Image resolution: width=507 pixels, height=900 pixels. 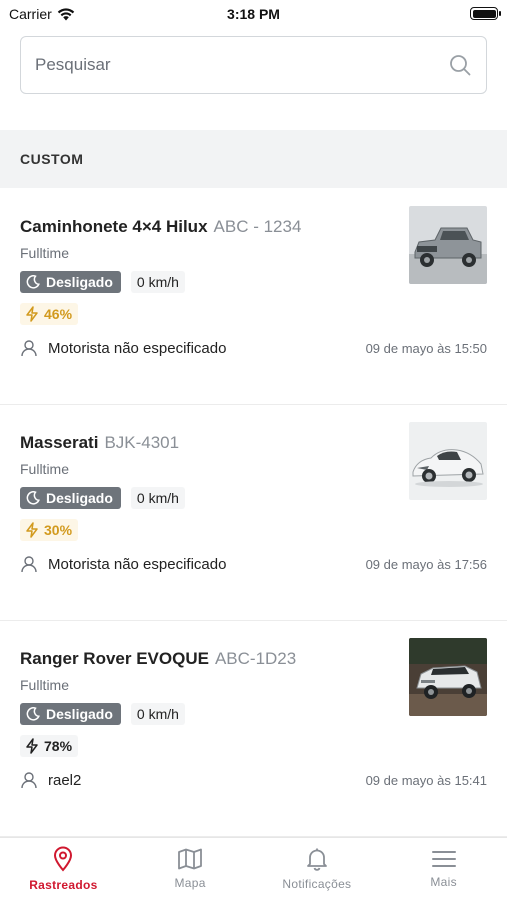 What do you see at coordinates (460, 65) in the screenshot?
I see `search-icon` at bounding box center [460, 65].